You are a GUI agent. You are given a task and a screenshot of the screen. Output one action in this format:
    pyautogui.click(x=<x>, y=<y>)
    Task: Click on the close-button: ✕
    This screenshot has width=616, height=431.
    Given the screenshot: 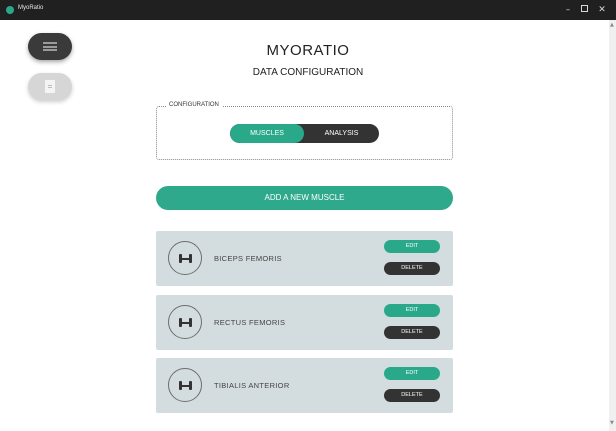 What is the action you would take?
    pyautogui.click(x=602, y=10)
    